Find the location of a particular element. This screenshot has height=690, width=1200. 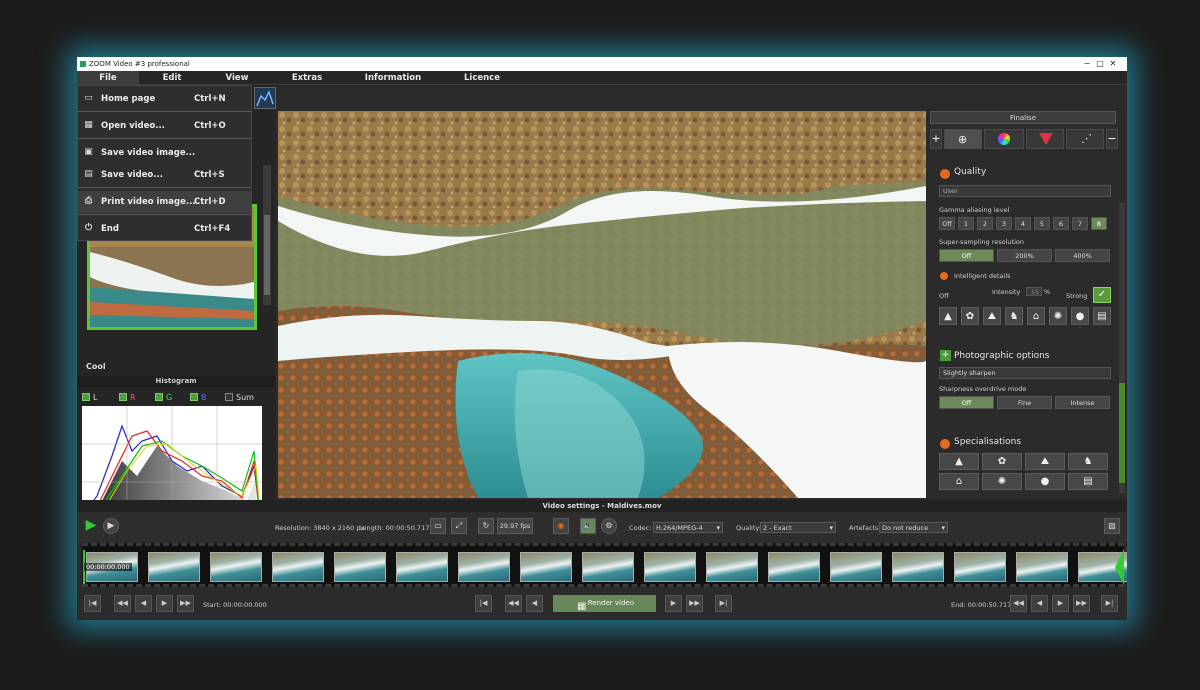

quality-preset-select: User is located at coordinates (1025, 191).